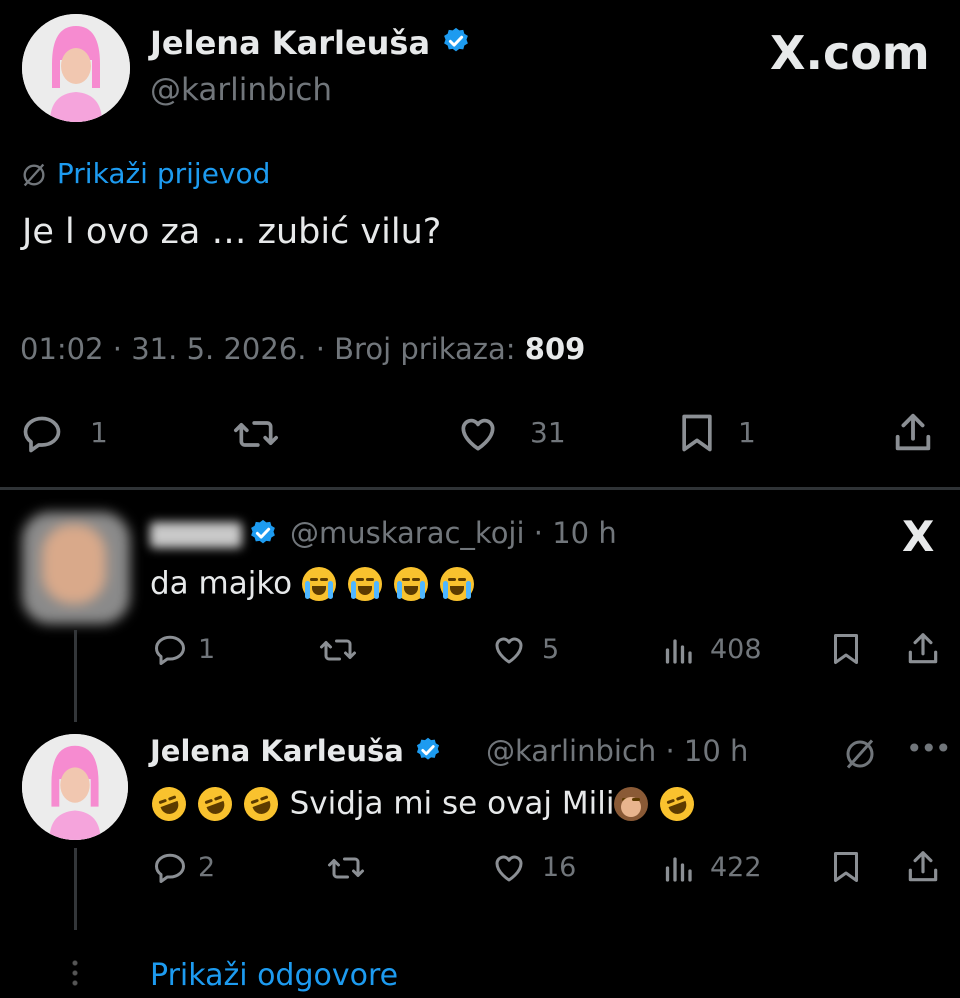 The width and height of the screenshot is (960, 998). I want to click on see-no-evil-monkey-icon, so click(631, 803).